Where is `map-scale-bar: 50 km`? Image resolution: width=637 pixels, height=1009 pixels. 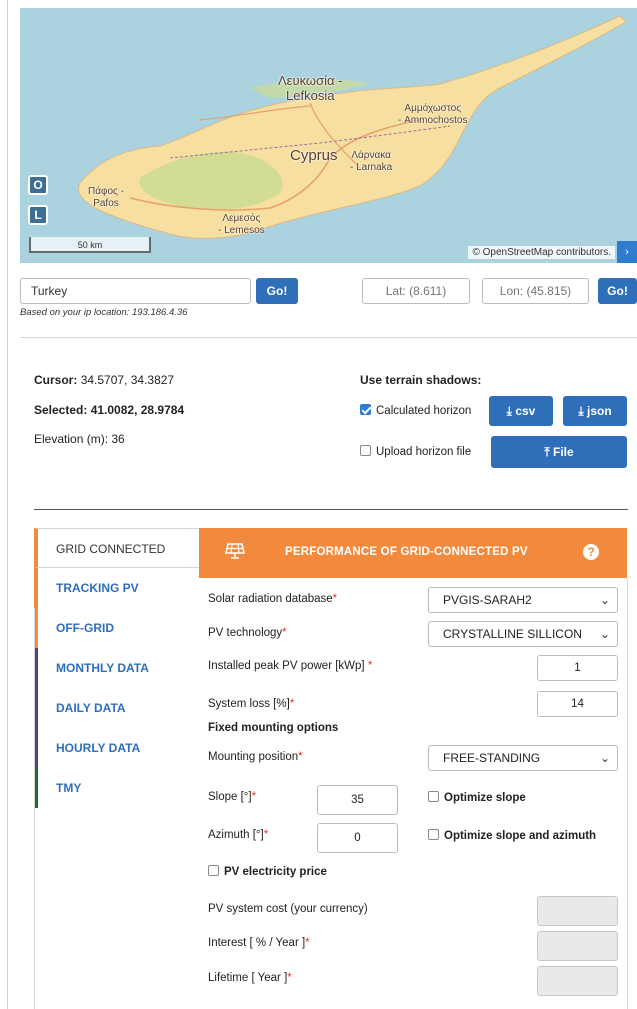
map-scale-bar: 50 km is located at coordinates (90, 245).